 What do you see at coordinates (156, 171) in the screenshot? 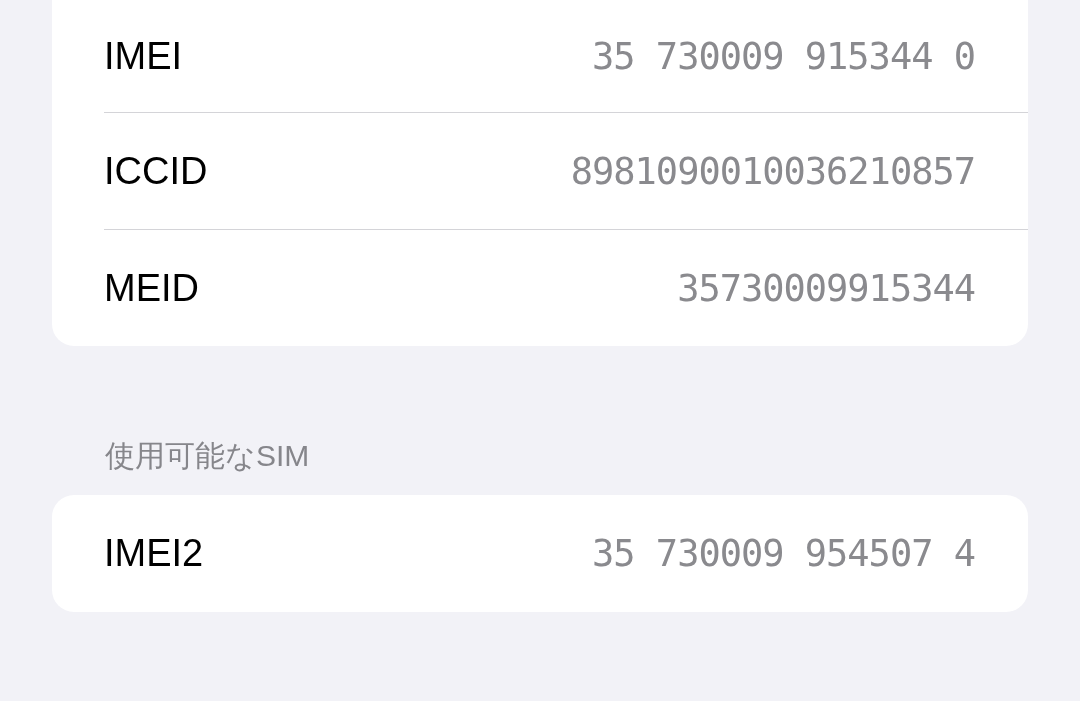
I see `row-label: ICCID` at bounding box center [156, 171].